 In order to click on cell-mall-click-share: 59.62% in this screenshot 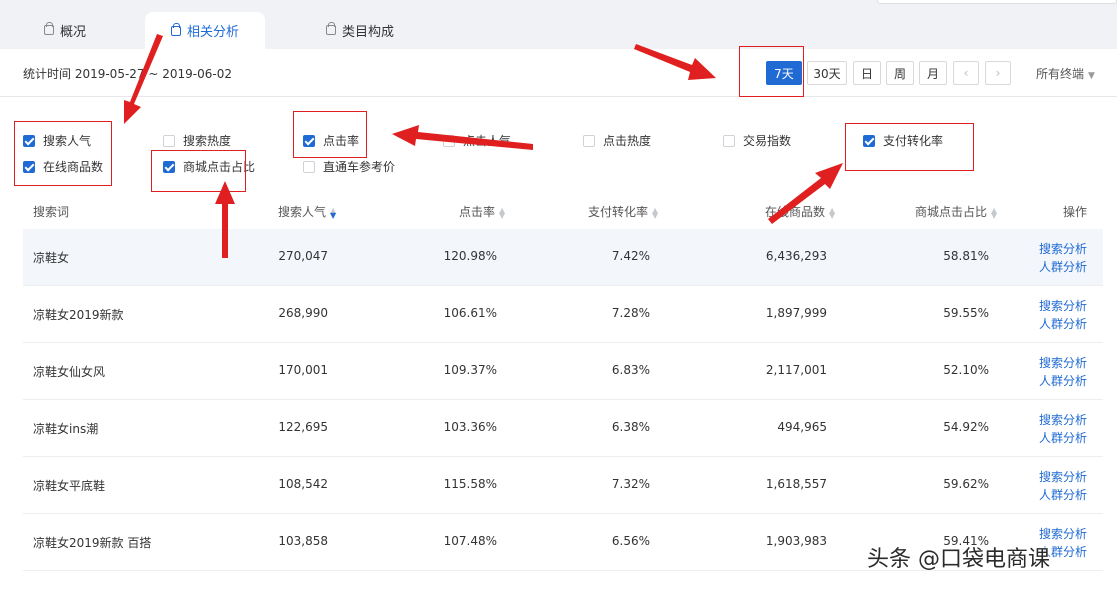, I will do `click(966, 484)`.